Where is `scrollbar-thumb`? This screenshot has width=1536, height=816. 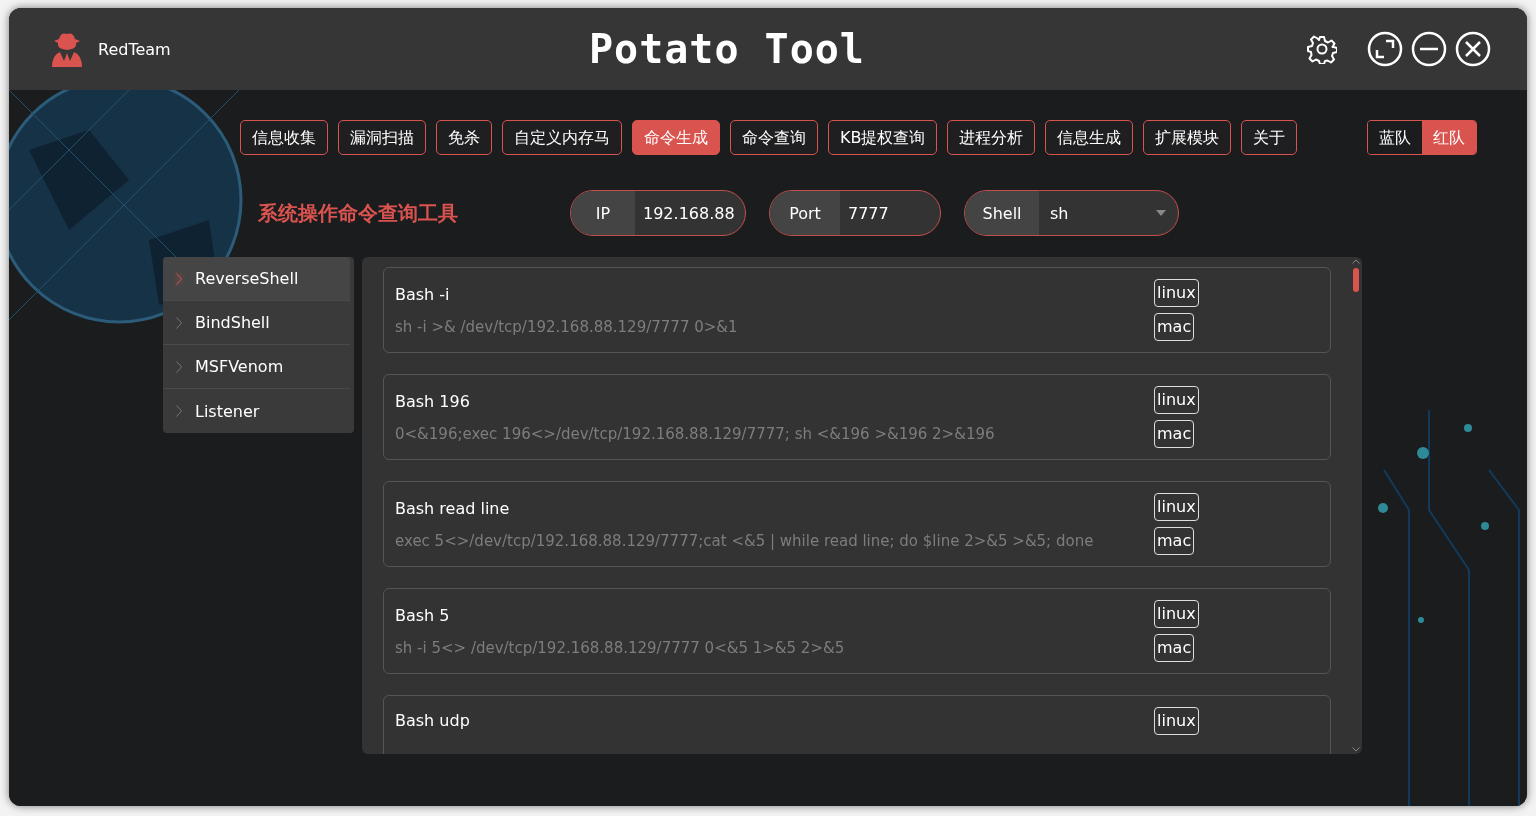 scrollbar-thumb is located at coordinates (1356, 280).